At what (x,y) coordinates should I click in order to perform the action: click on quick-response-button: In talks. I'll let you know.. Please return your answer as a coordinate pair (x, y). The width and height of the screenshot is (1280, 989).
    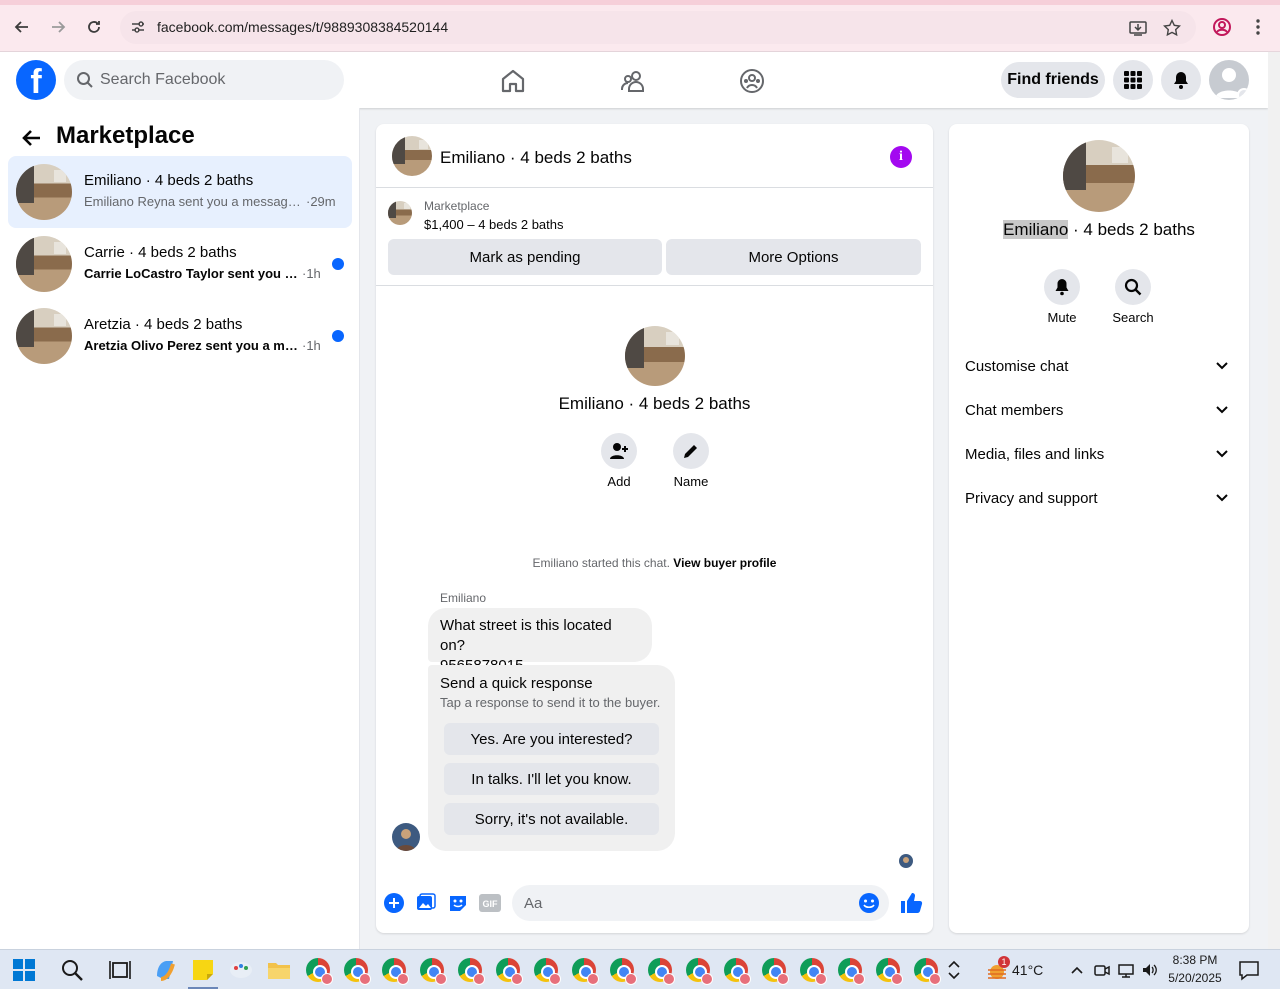
    Looking at the image, I should click on (551, 779).